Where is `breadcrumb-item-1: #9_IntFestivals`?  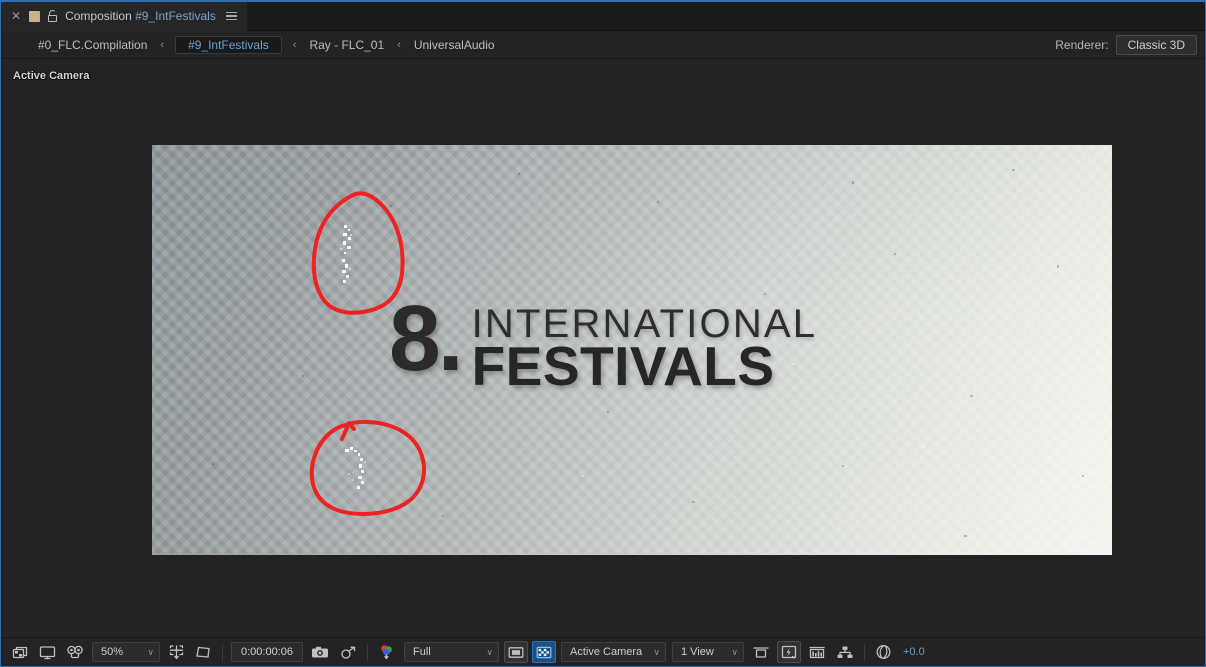
breadcrumb-item-1: #9_IntFestivals is located at coordinates (228, 44).